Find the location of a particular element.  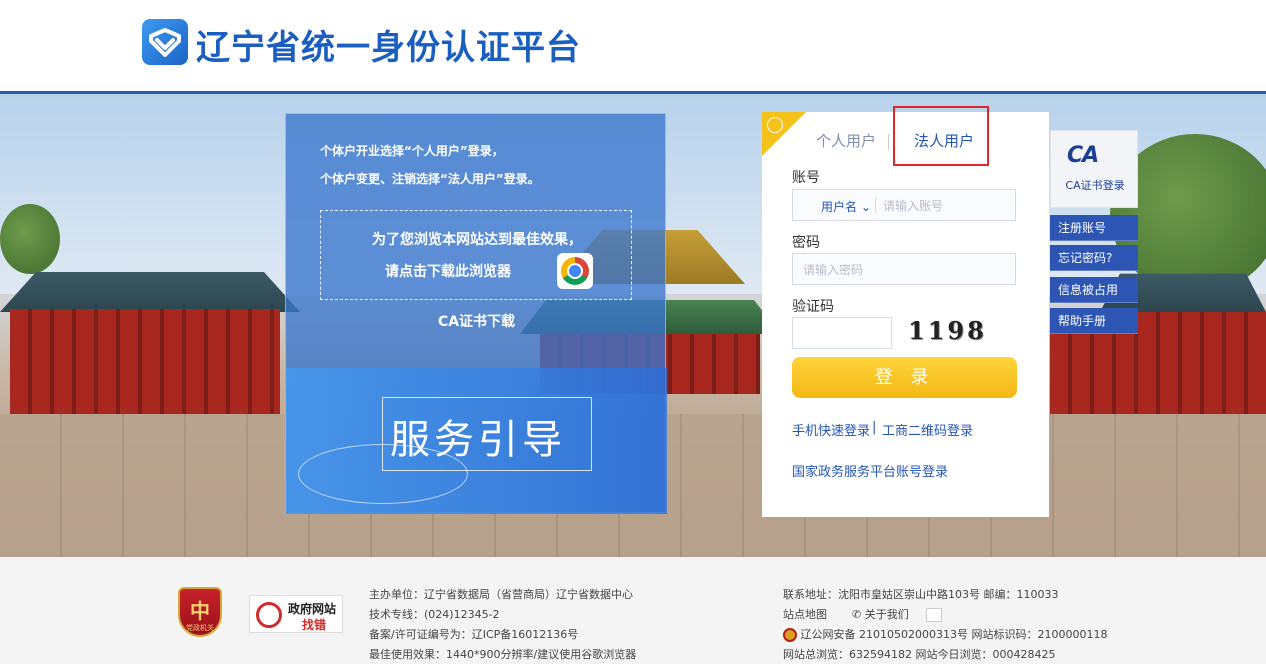

best-effect-text: 为了您浏览本网站达到最佳效果， is located at coordinates (477, 240).